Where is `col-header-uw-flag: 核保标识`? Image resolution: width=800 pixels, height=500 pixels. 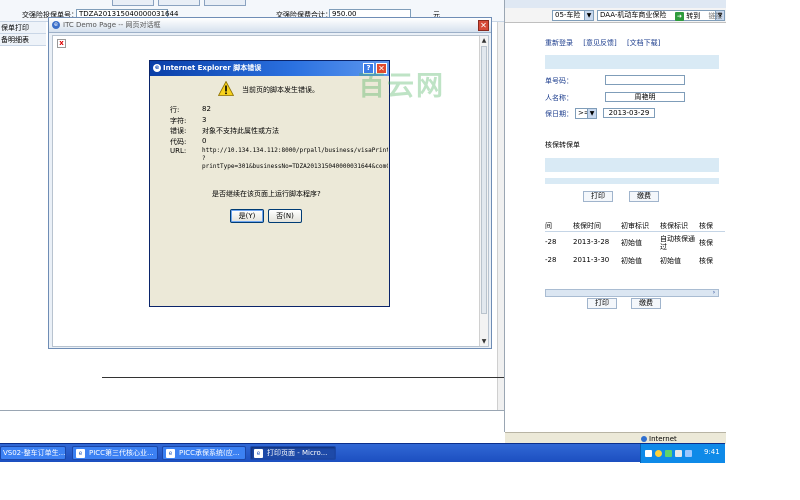
col-header-uw-flag: 核保标识 is located at coordinates (674, 226).